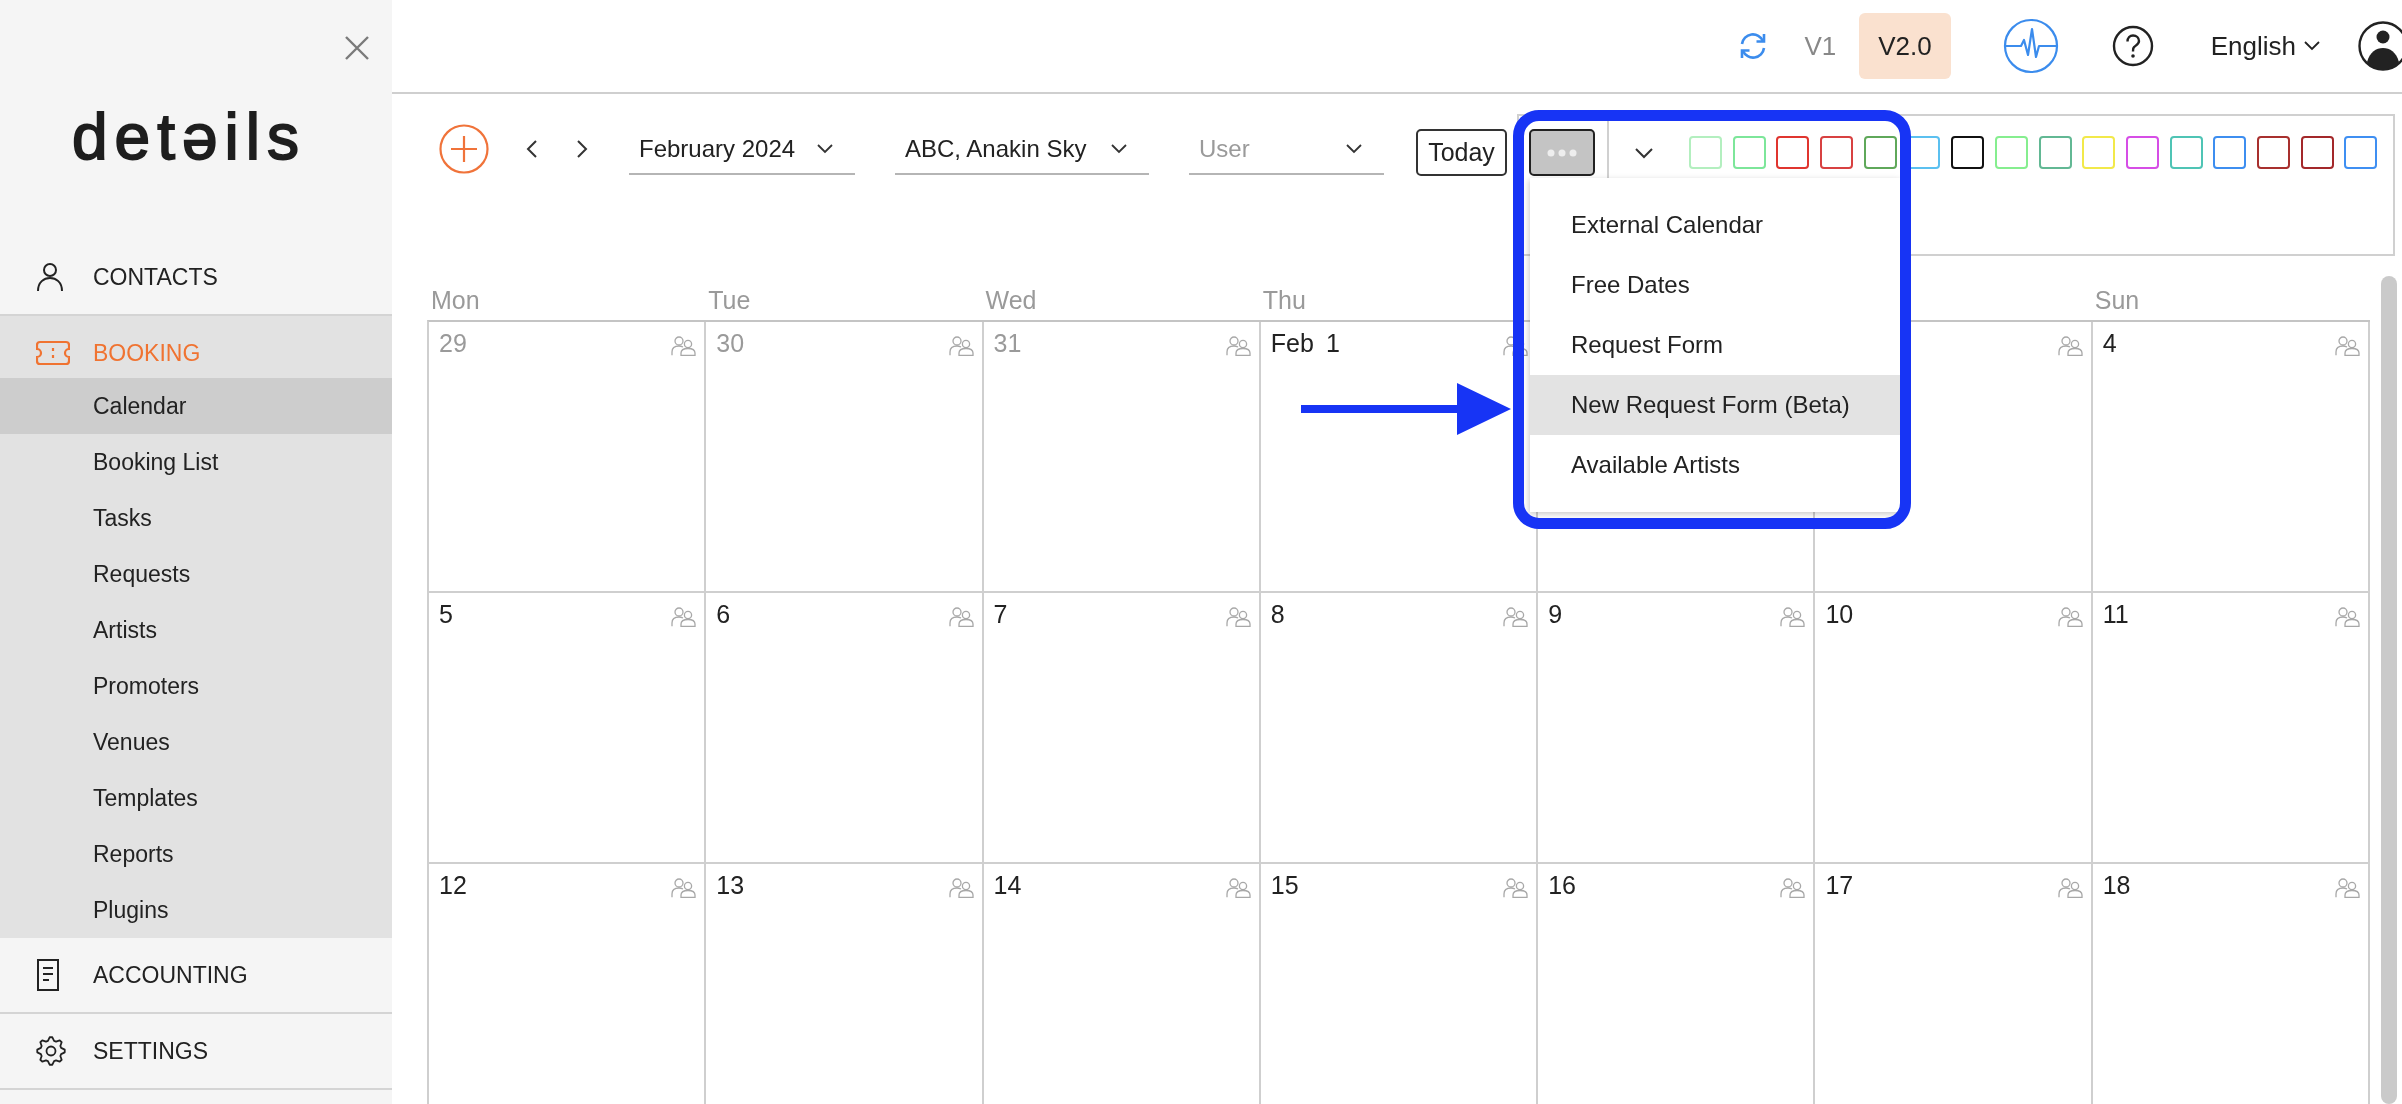  Describe the element at coordinates (1905, 46) in the screenshot. I see `version-tab: V2.0` at that location.